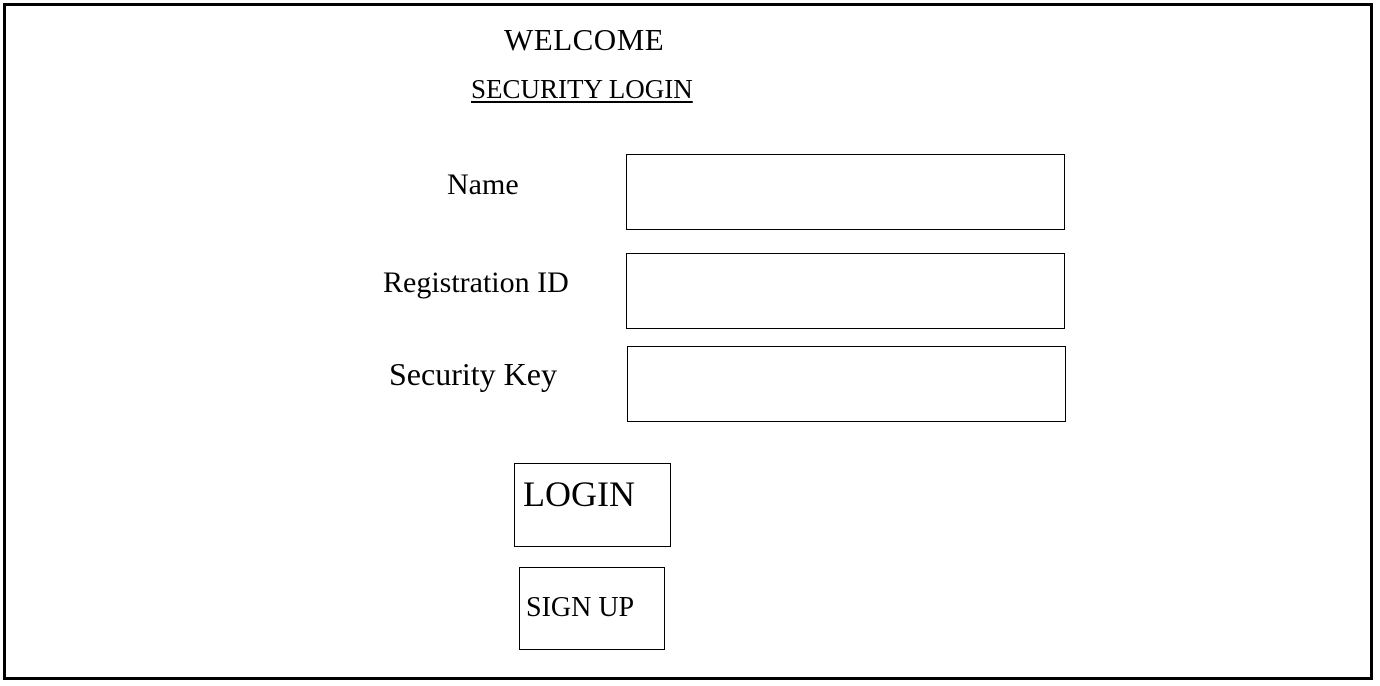 The height and width of the screenshot is (686, 1380). What do you see at coordinates (584, 39) in the screenshot?
I see `page-title: WELCOME` at bounding box center [584, 39].